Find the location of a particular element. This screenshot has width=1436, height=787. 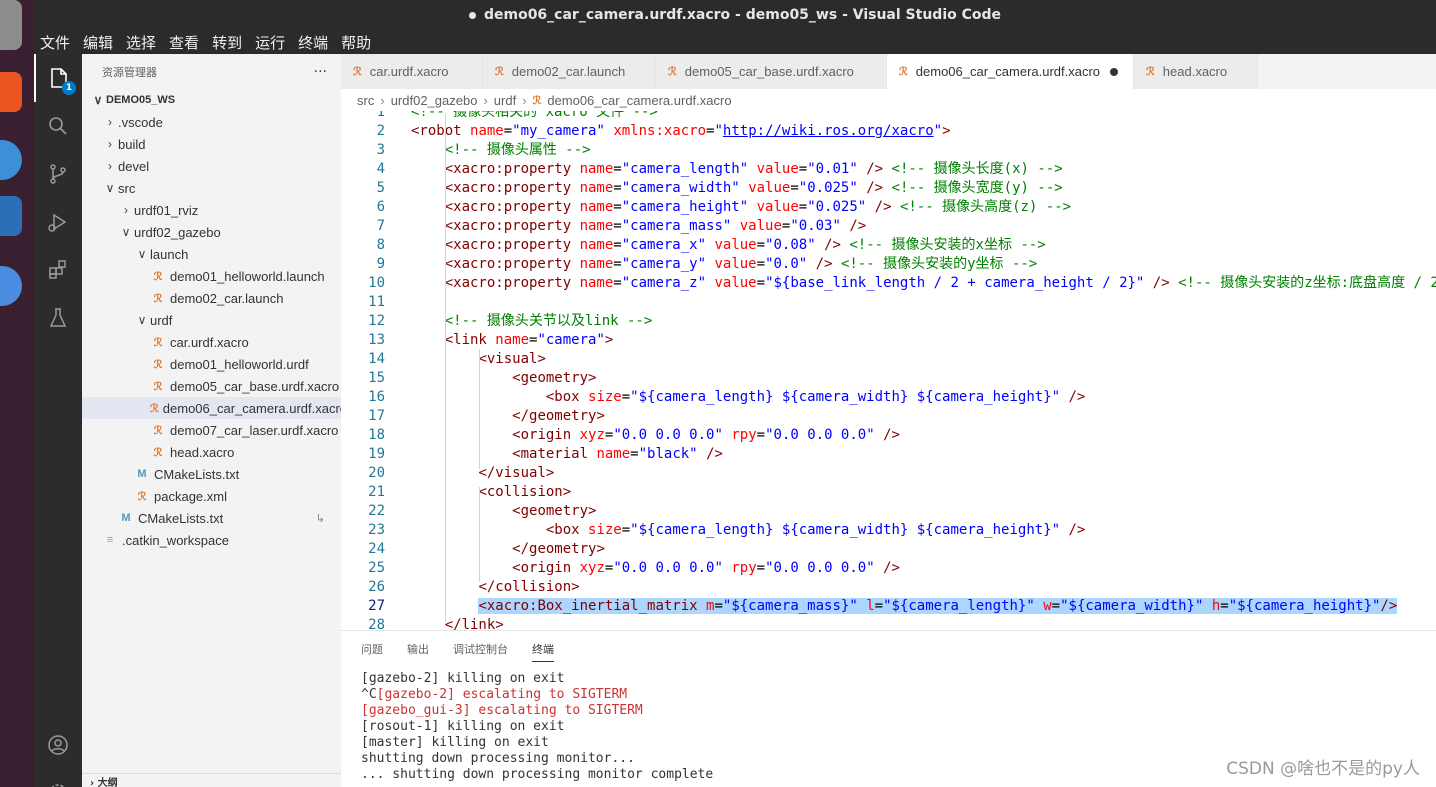

menu-help: 帮助 is located at coordinates (356, 42).